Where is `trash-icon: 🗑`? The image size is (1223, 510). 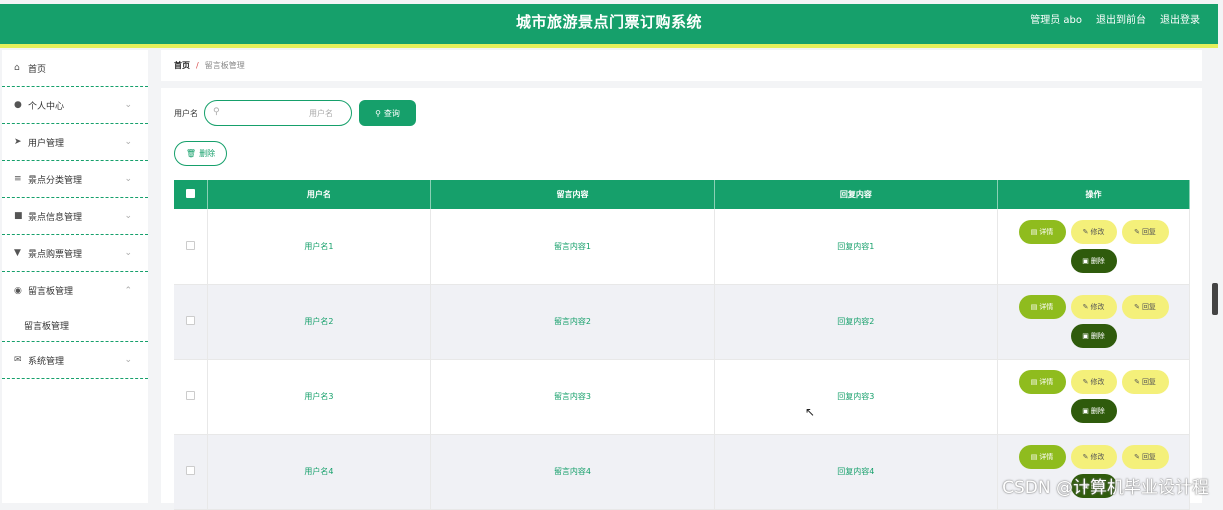
trash-icon: 🗑 is located at coordinates (191, 153).